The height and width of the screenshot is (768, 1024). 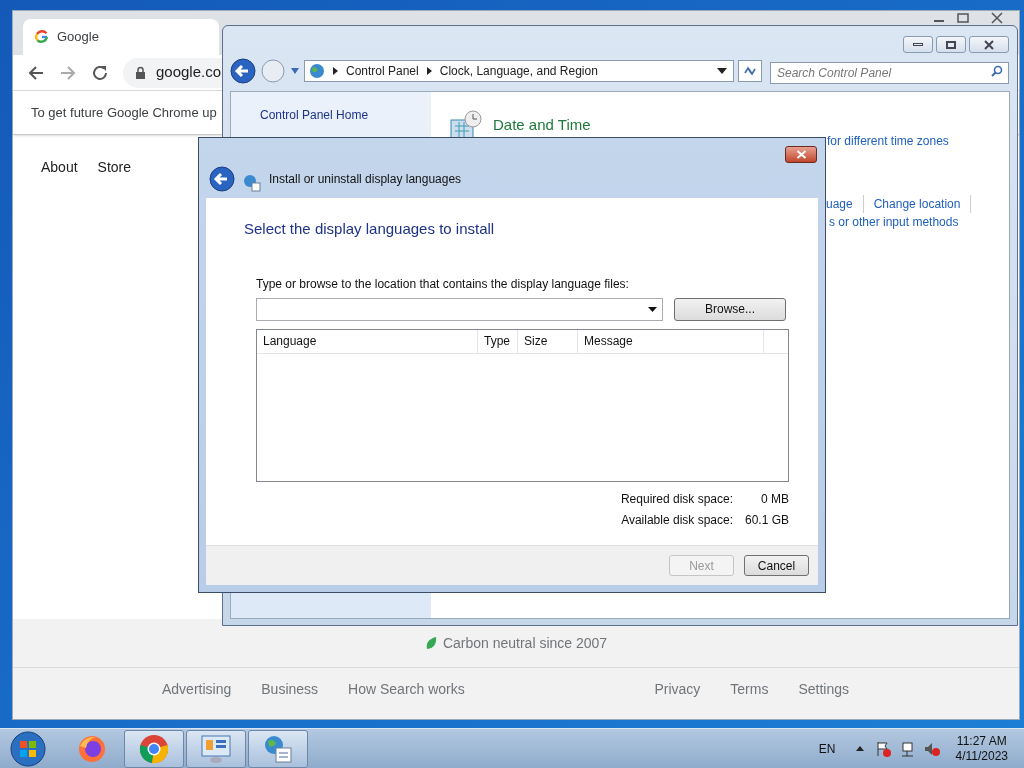 What do you see at coordinates (750, 71) in the screenshot?
I see `refresh-button` at bounding box center [750, 71].